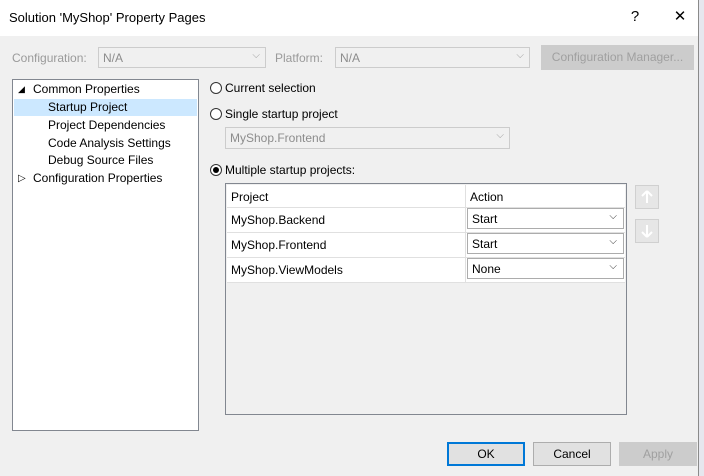 The height and width of the screenshot is (476, 704). I want to click on platform-label: Platform:, so click(299, 58).